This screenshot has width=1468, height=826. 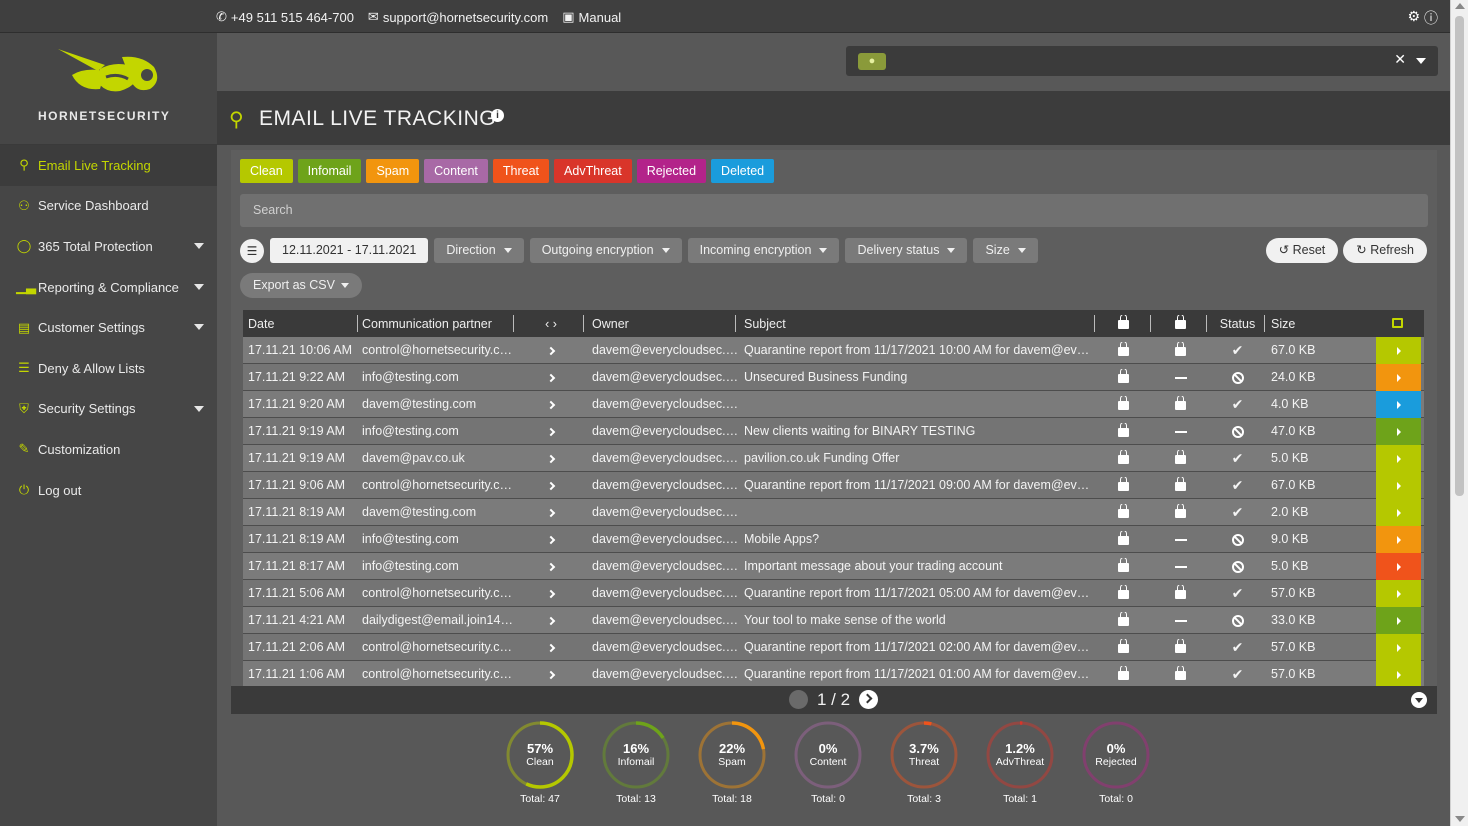 What do you see at coordinates (1116, 748) in the screenshot?
I see `stat-percent: 0%` at bounding box center [1116, 748].